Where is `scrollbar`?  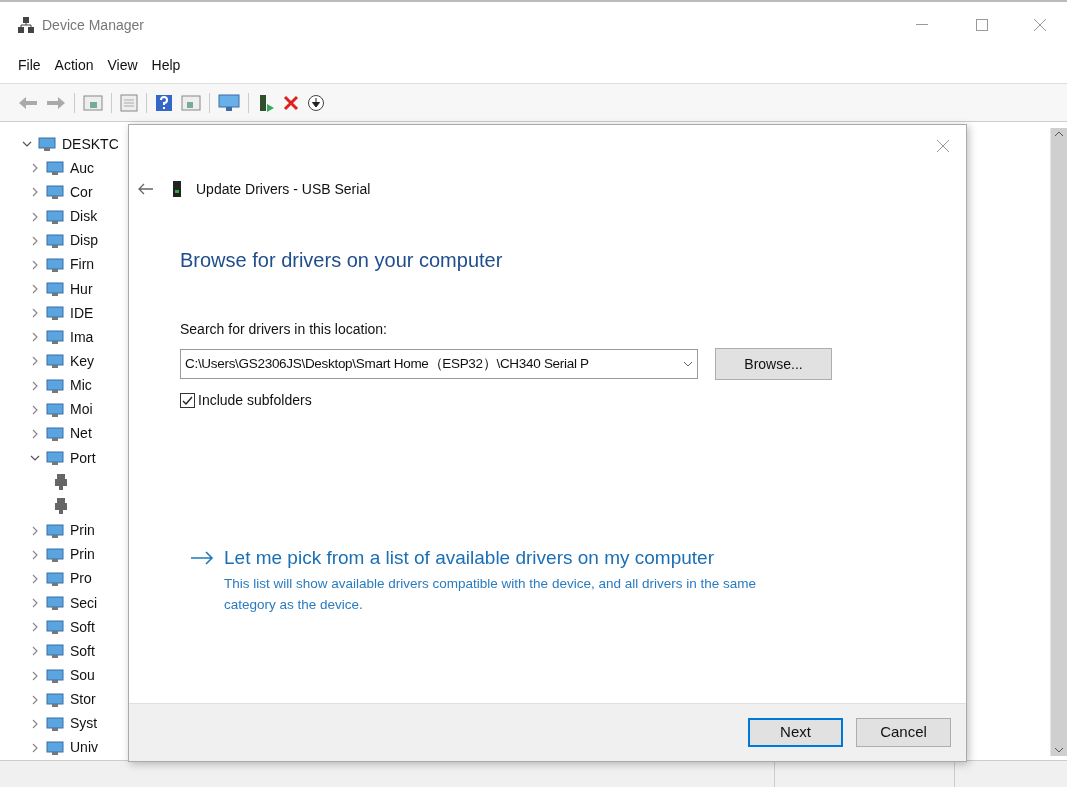
scrollbar is located at coordinates (1058, 442).